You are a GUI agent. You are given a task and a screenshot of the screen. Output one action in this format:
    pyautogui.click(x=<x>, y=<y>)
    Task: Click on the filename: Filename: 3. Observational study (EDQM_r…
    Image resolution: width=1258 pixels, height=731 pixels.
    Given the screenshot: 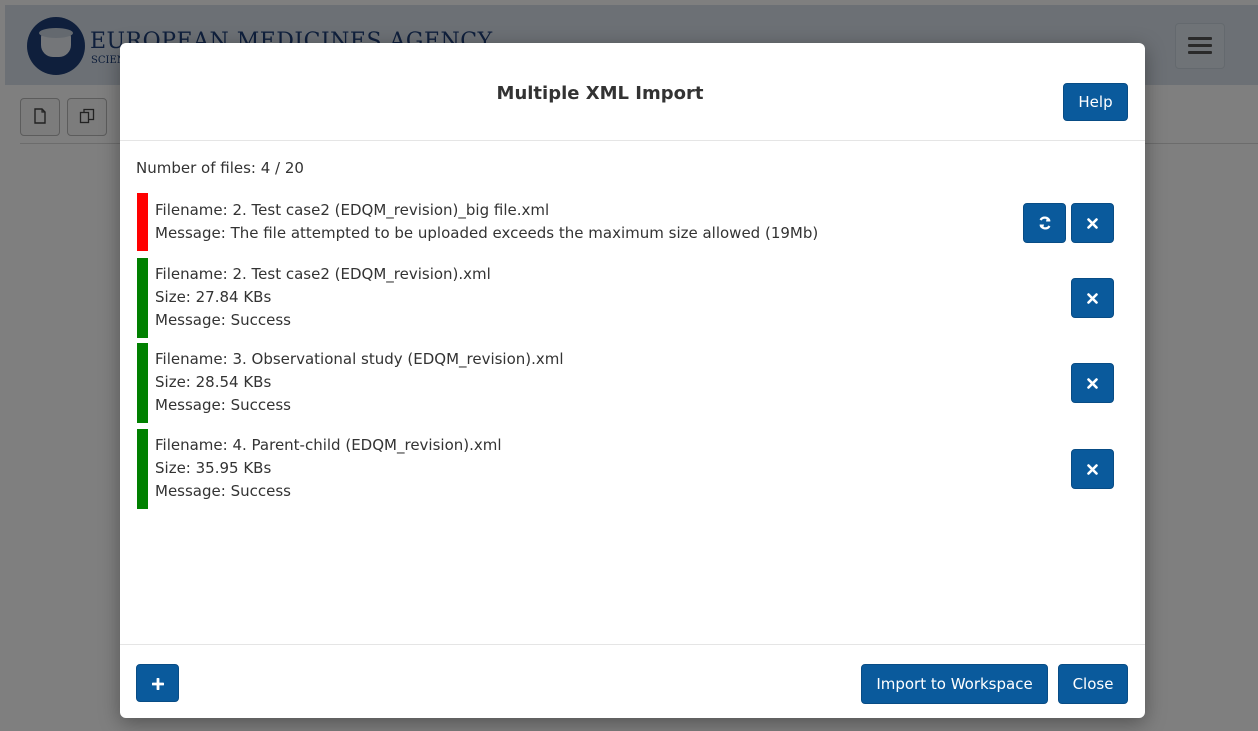 What is the action you would take?
    pyautogui.click(x=359, y=359)
    